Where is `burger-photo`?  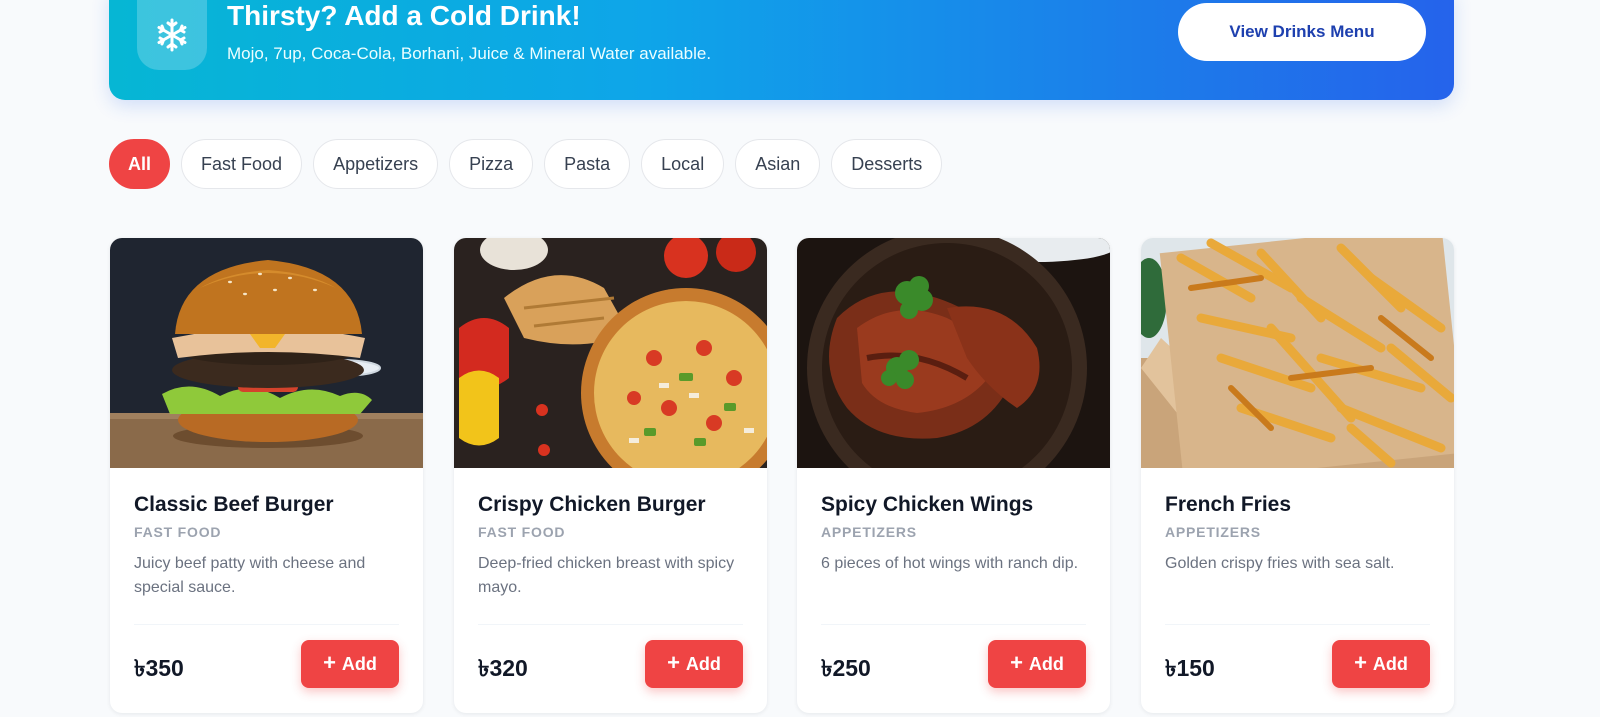
burger-photo is located at coordinates (266, 353).